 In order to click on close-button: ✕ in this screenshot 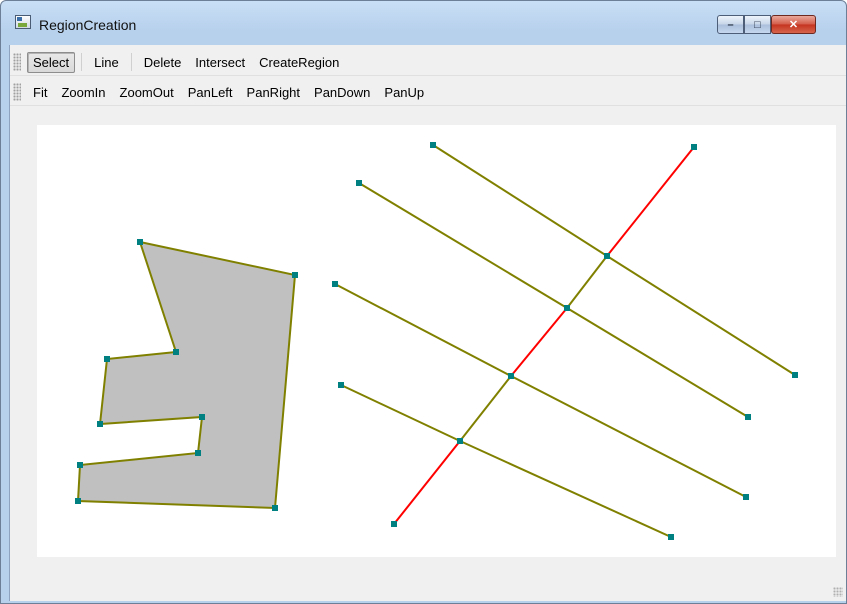, I will do `click(793, 24)`.